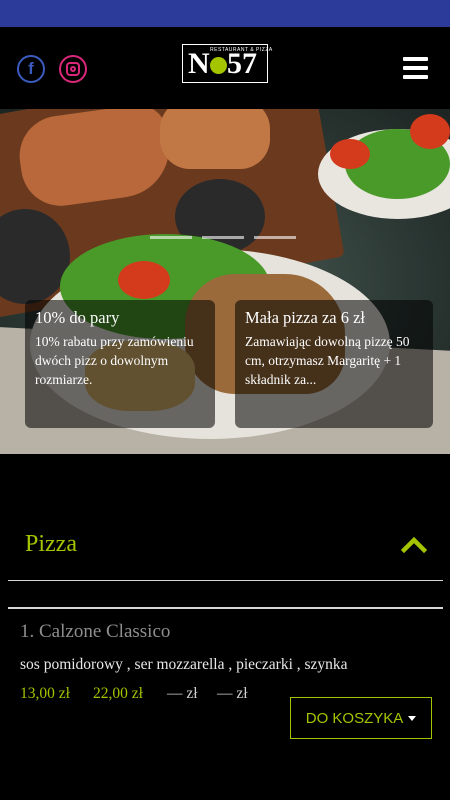  I want to click on category-title: Pizza, so click(51, 544).